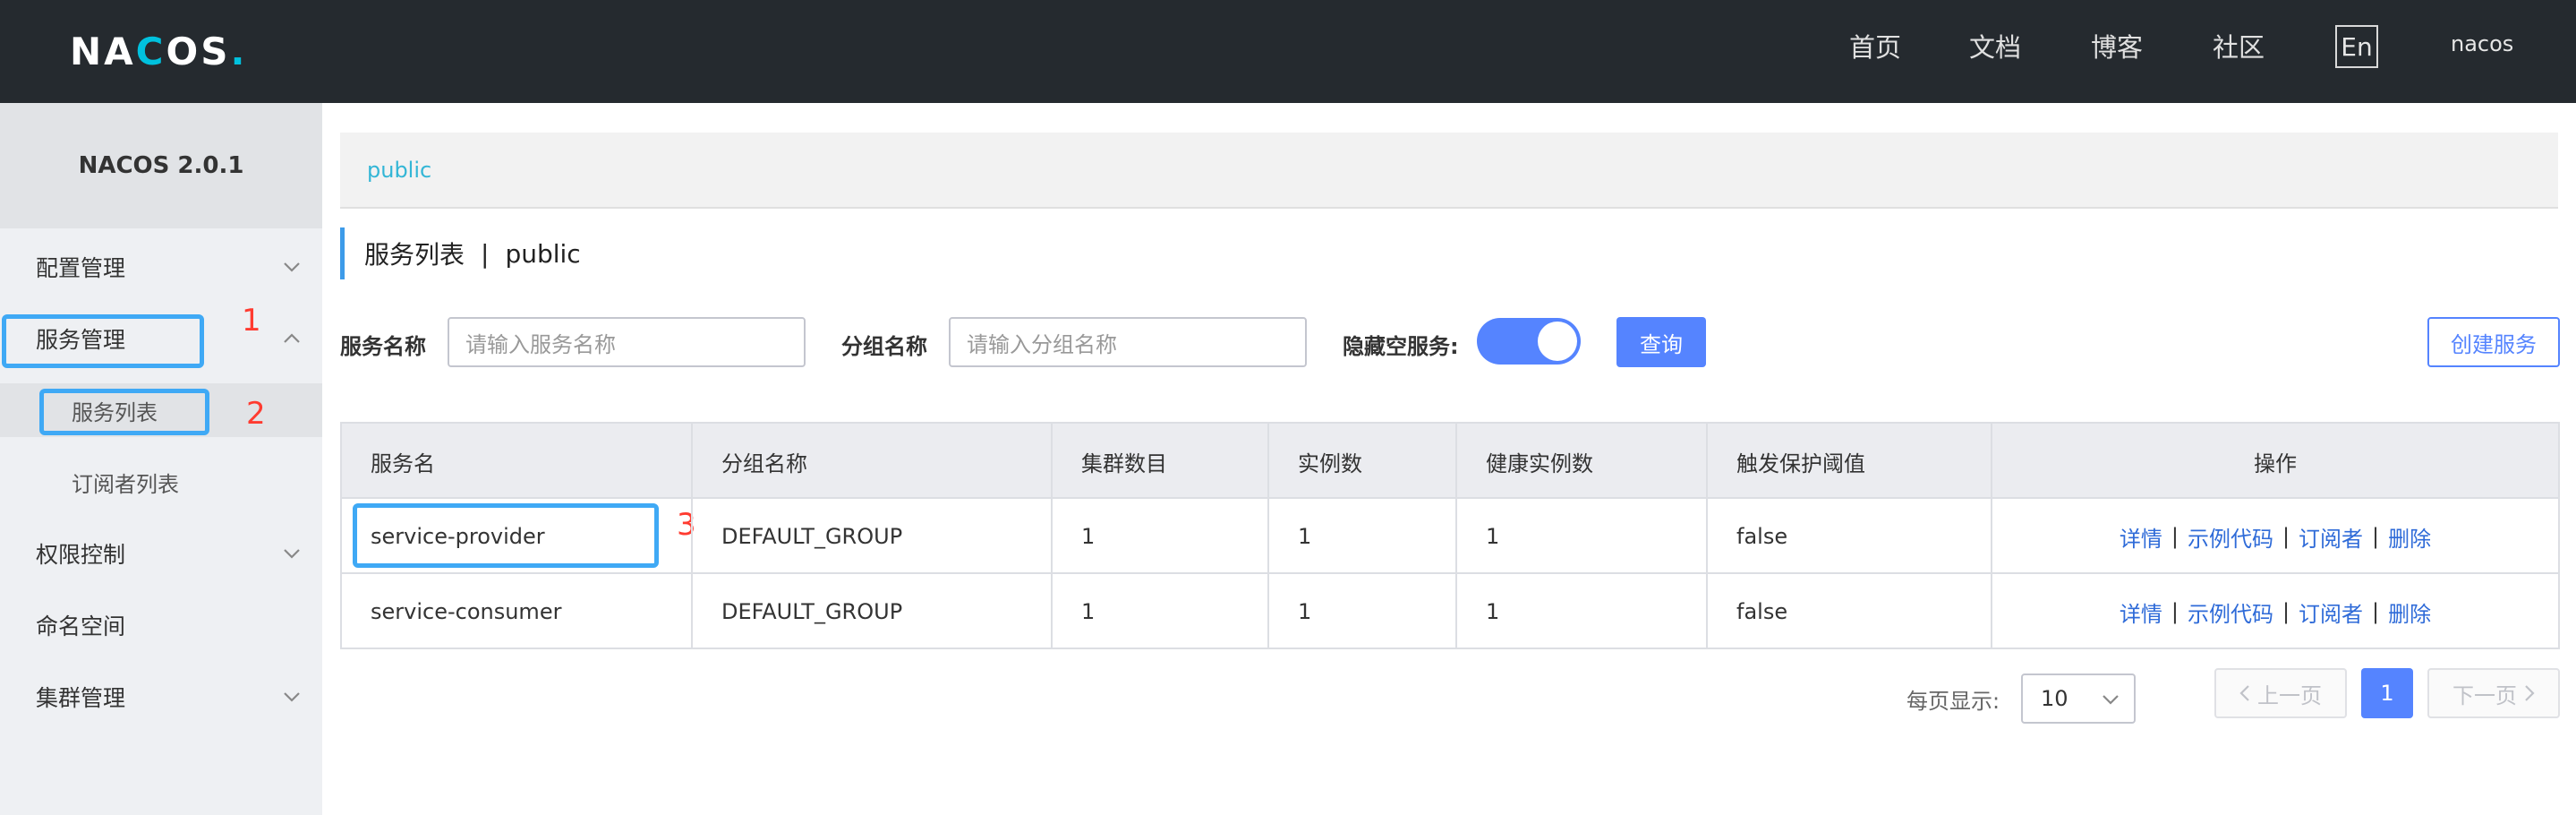 This screenshot has height=815, width=2576. What do you see at coordinates (161, 625) in the screenshot?
I see `sidebar-item-namespace: 命名空间` at bounding box center [161, 625].